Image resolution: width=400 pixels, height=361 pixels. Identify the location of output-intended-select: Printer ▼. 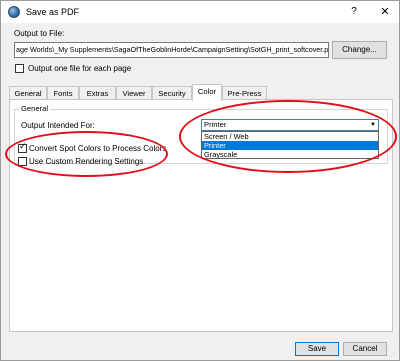
(290, 125).